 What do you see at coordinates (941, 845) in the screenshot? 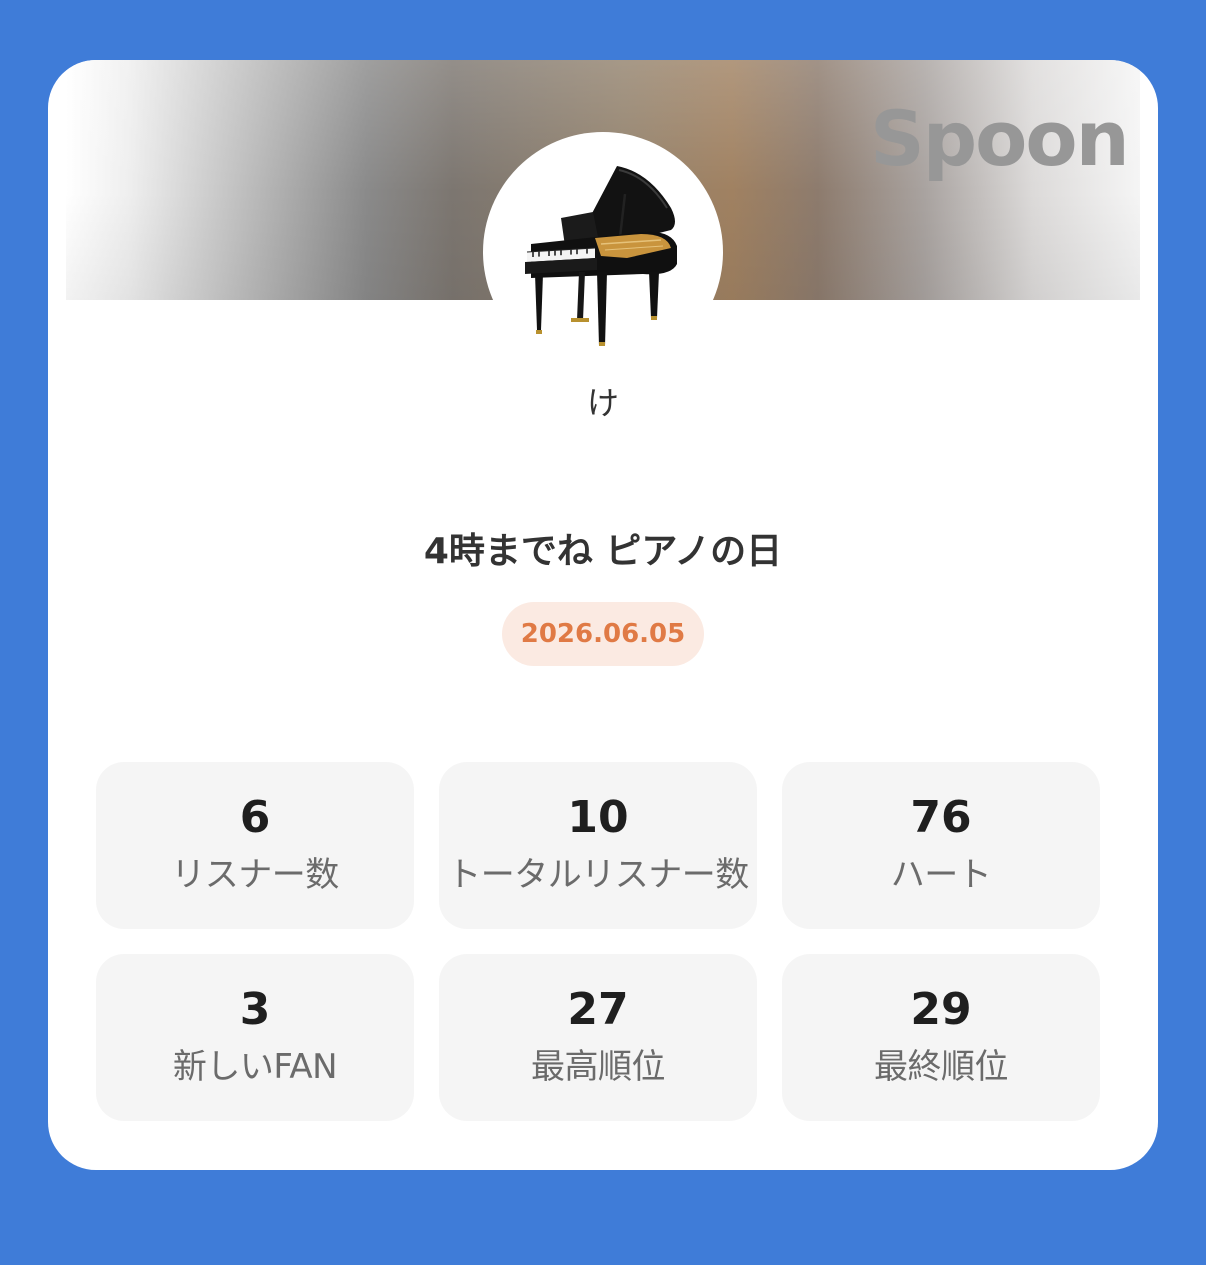
I see `stat-card-hearts: 76 ハート` at bounding box center [941, 845].